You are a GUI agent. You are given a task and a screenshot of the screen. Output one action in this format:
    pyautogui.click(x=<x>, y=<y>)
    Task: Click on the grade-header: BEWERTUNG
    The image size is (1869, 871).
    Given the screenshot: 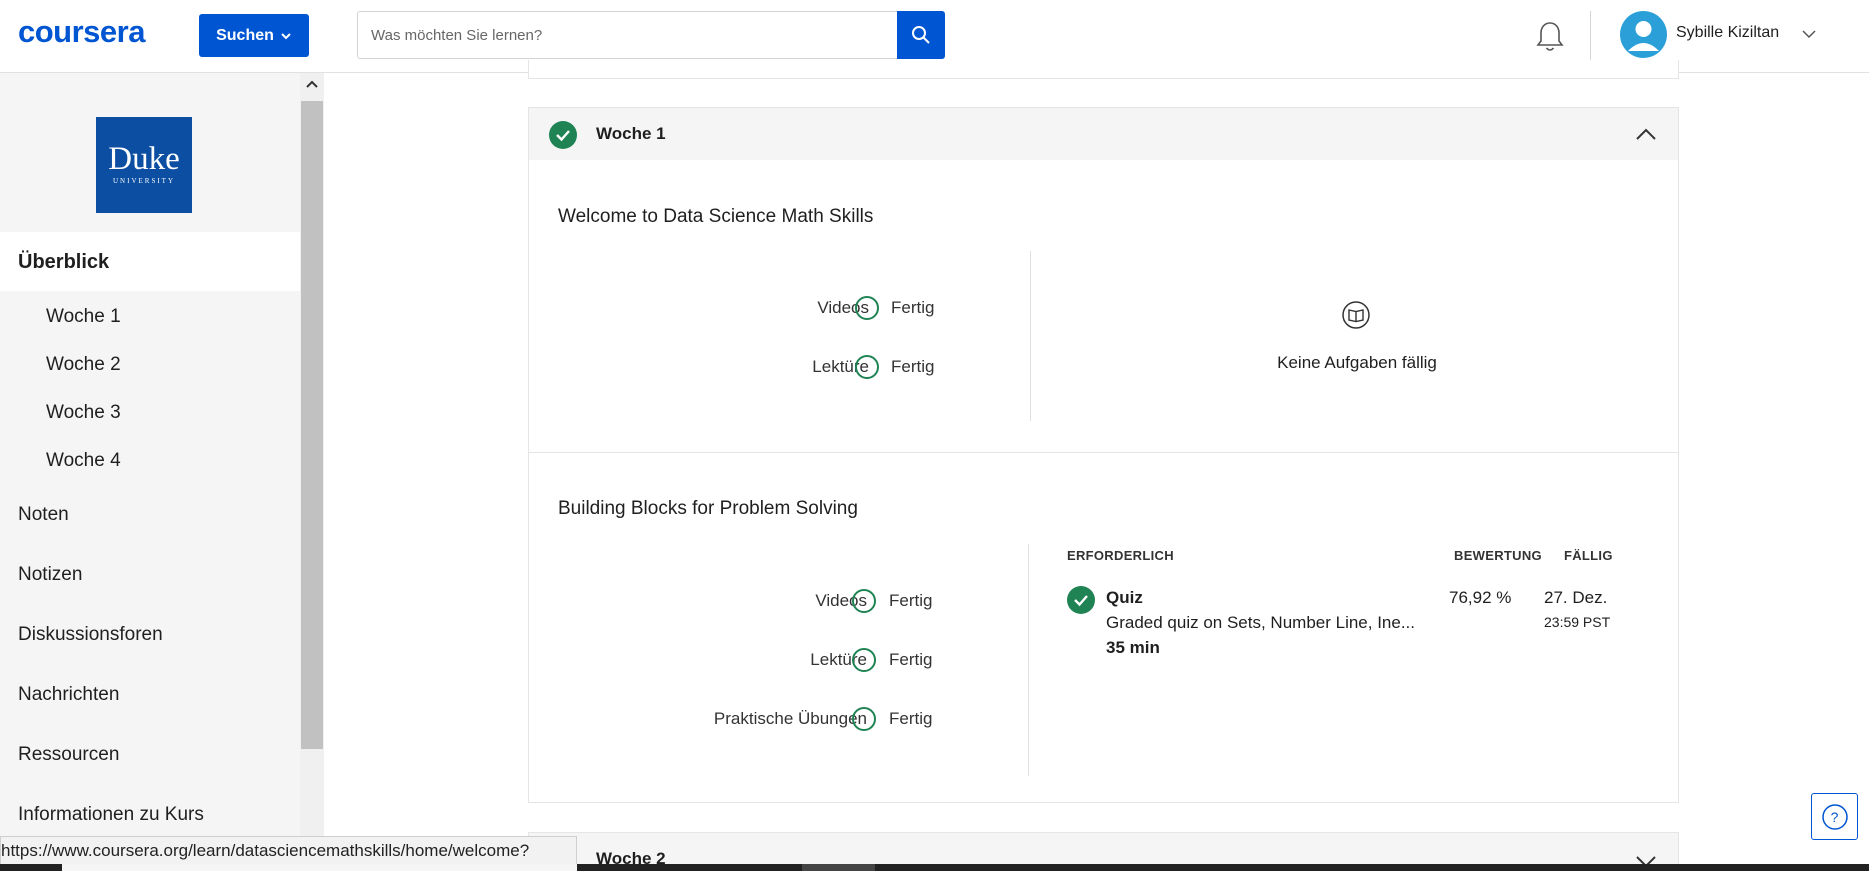 What is the action you would take?
    pyautogui.click(x=1498, y=555)
    